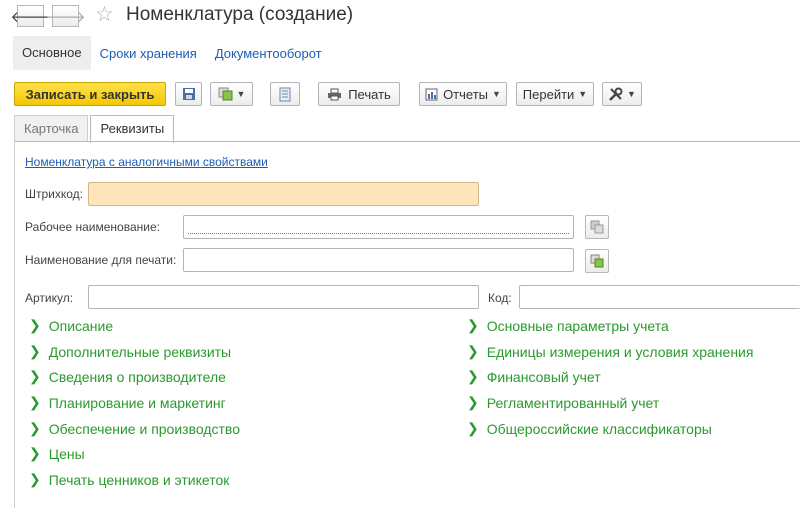  I want to click on panel-border, so click(14, 324).